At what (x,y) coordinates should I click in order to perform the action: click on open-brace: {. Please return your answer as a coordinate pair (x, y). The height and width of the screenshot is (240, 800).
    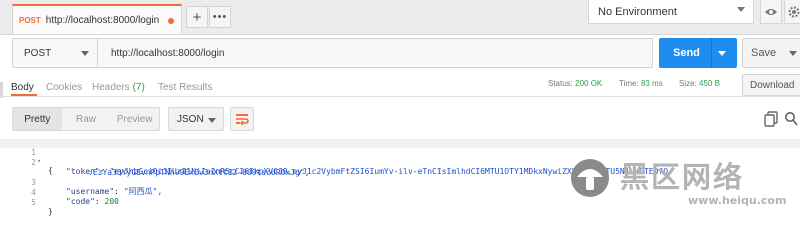
    Looking at the image, I should click on (50, 170).